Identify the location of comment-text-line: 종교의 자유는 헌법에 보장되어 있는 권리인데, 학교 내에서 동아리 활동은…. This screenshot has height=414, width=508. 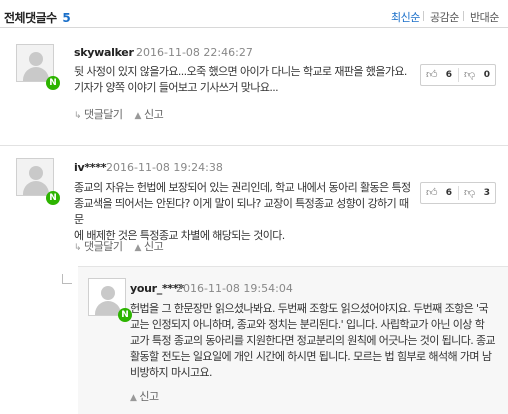
(242, 187).